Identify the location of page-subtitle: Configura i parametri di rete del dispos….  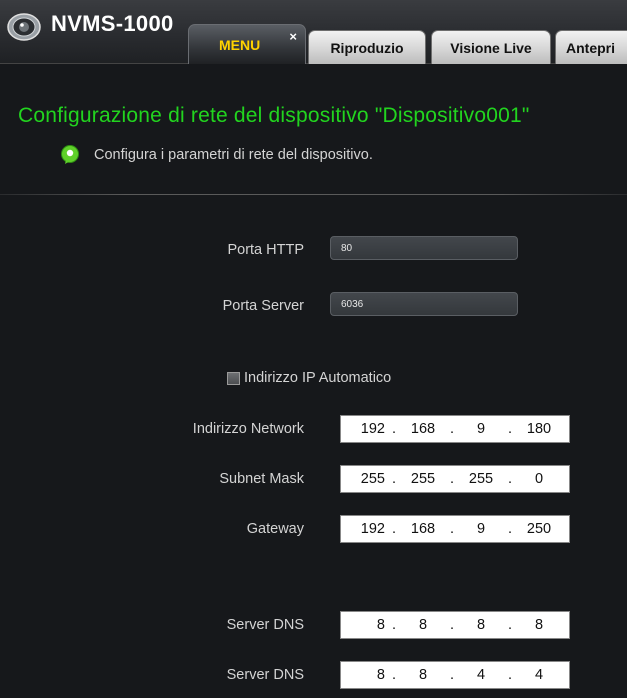
(233, 155).